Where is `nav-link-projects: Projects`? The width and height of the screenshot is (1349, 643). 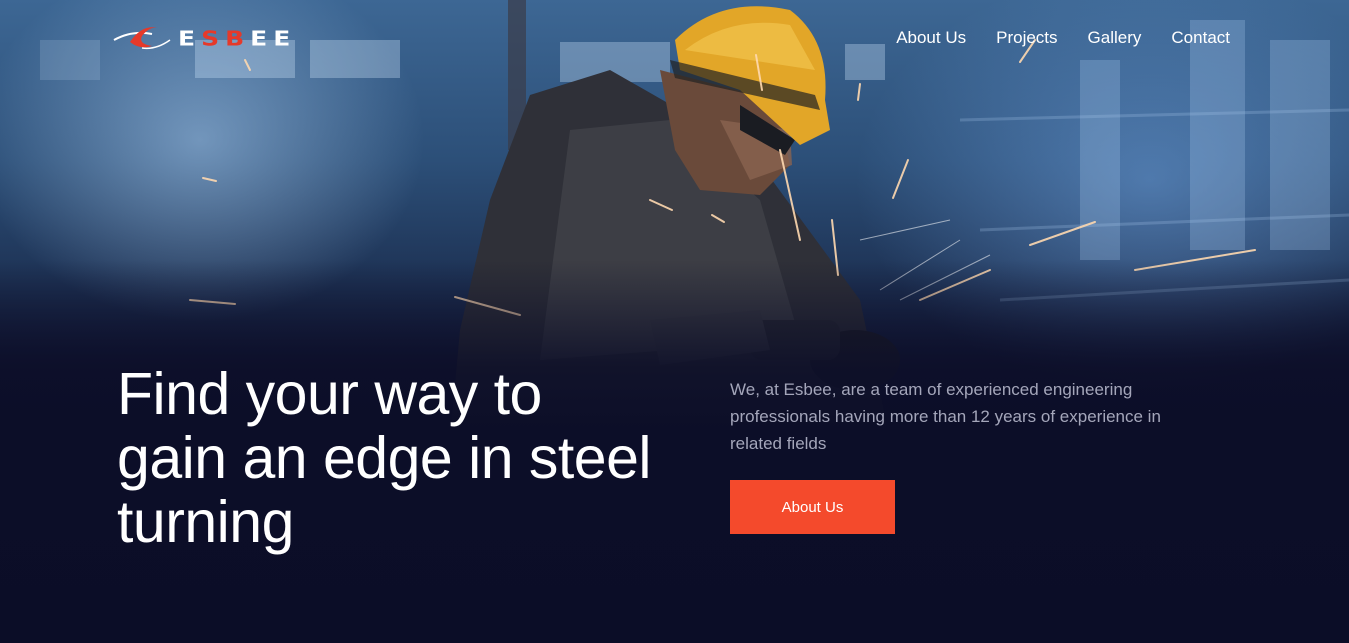 nav-link-projects: Projects is located at coordinates (1026, 38).